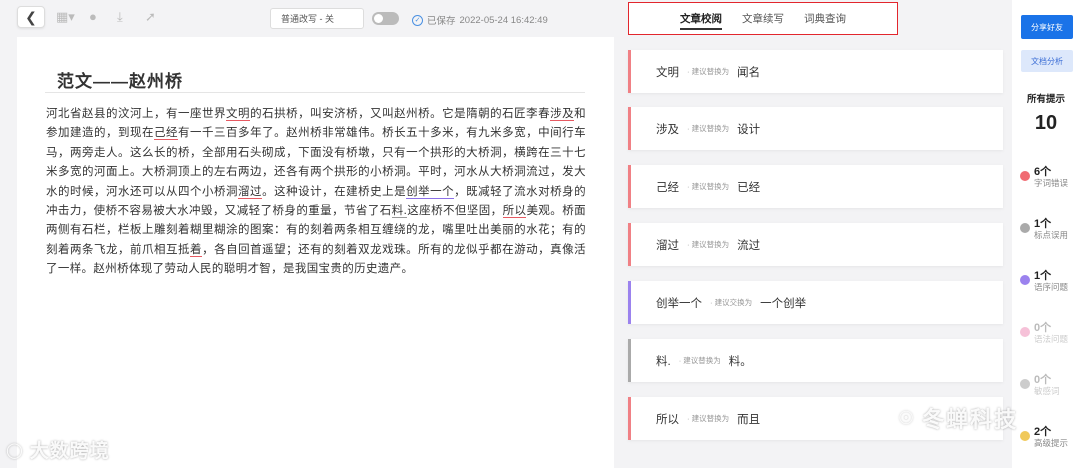 The image size is (1080, 468). What do you see at coordinates (150, 17) in the screenshot?
I see `cursor-icon: ➚` at bounding box center [150, 17].